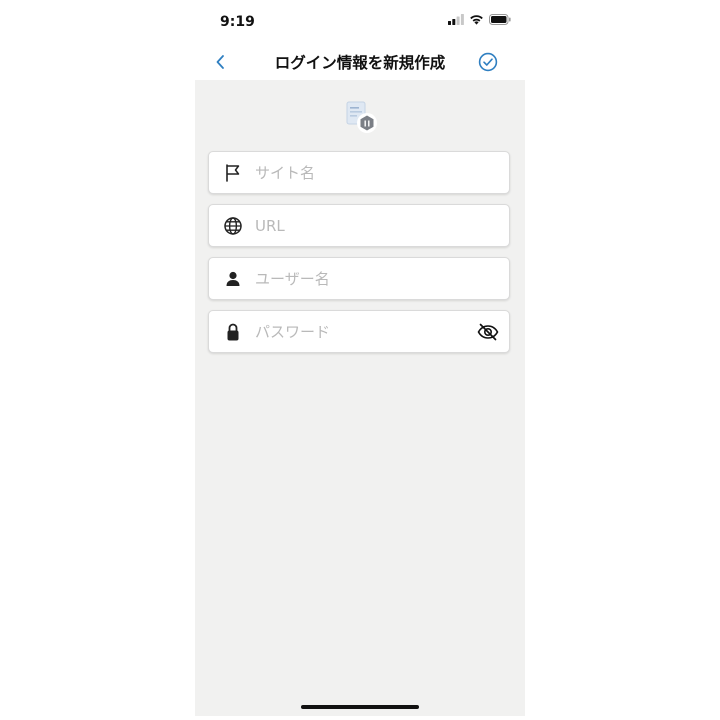 The height and width of the screenshot is (720, 720). What do you see at coordinates (360, 23) in the screenshot?
I see `status-bar: 9:19` at bounding box center [360, 23].